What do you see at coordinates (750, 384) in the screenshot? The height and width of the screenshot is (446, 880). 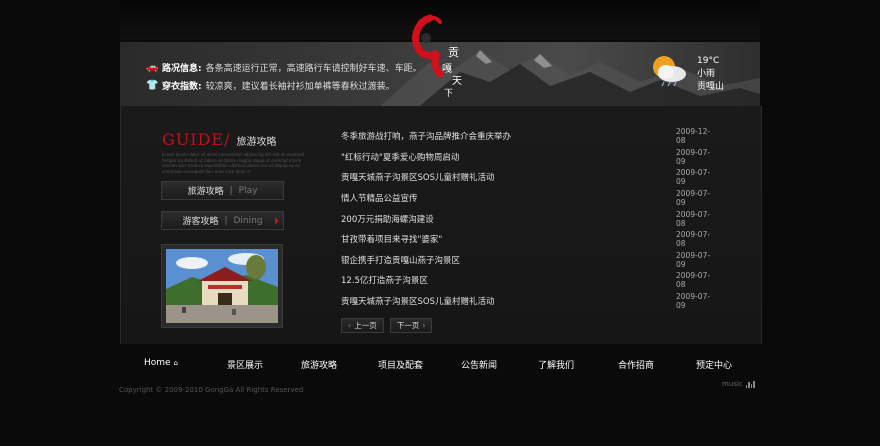 I see `equalizer-icon` at bounding box center [750, 384].